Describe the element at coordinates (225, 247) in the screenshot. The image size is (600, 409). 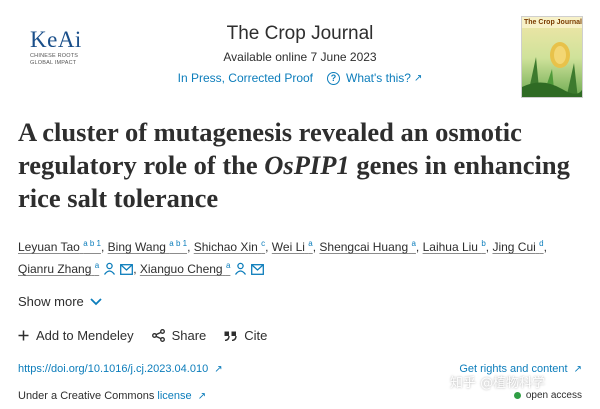
I see `author-name: Shichao Xin` at that location.